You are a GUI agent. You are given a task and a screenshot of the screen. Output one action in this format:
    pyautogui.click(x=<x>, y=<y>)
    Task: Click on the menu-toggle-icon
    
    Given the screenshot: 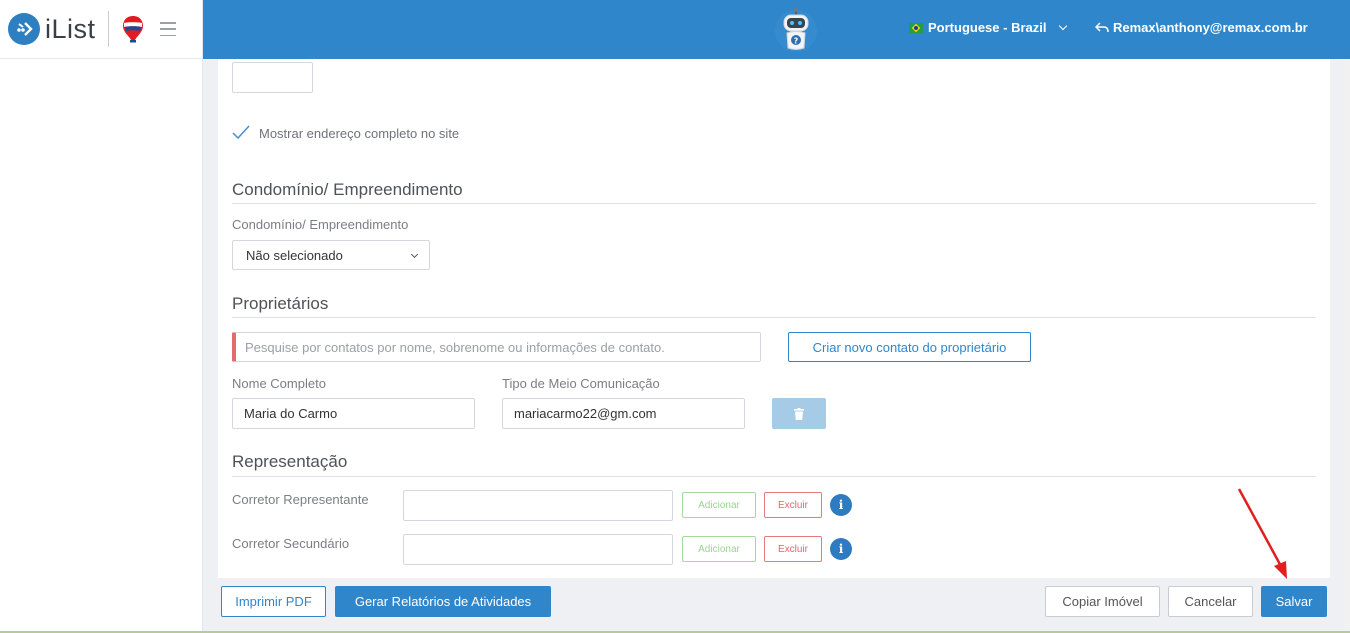 What is the action you would take?
    pyautogui.click(x=167, y=29)
    